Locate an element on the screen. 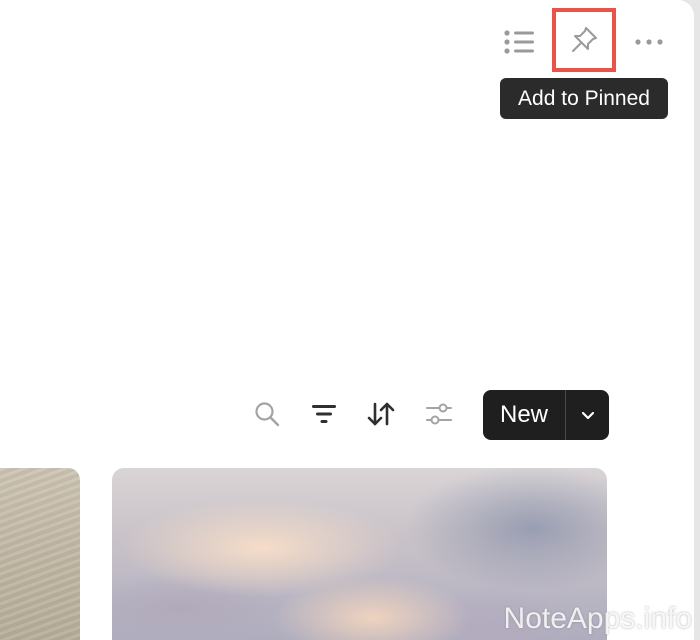  sort-button is located at coordinates (381, 414).